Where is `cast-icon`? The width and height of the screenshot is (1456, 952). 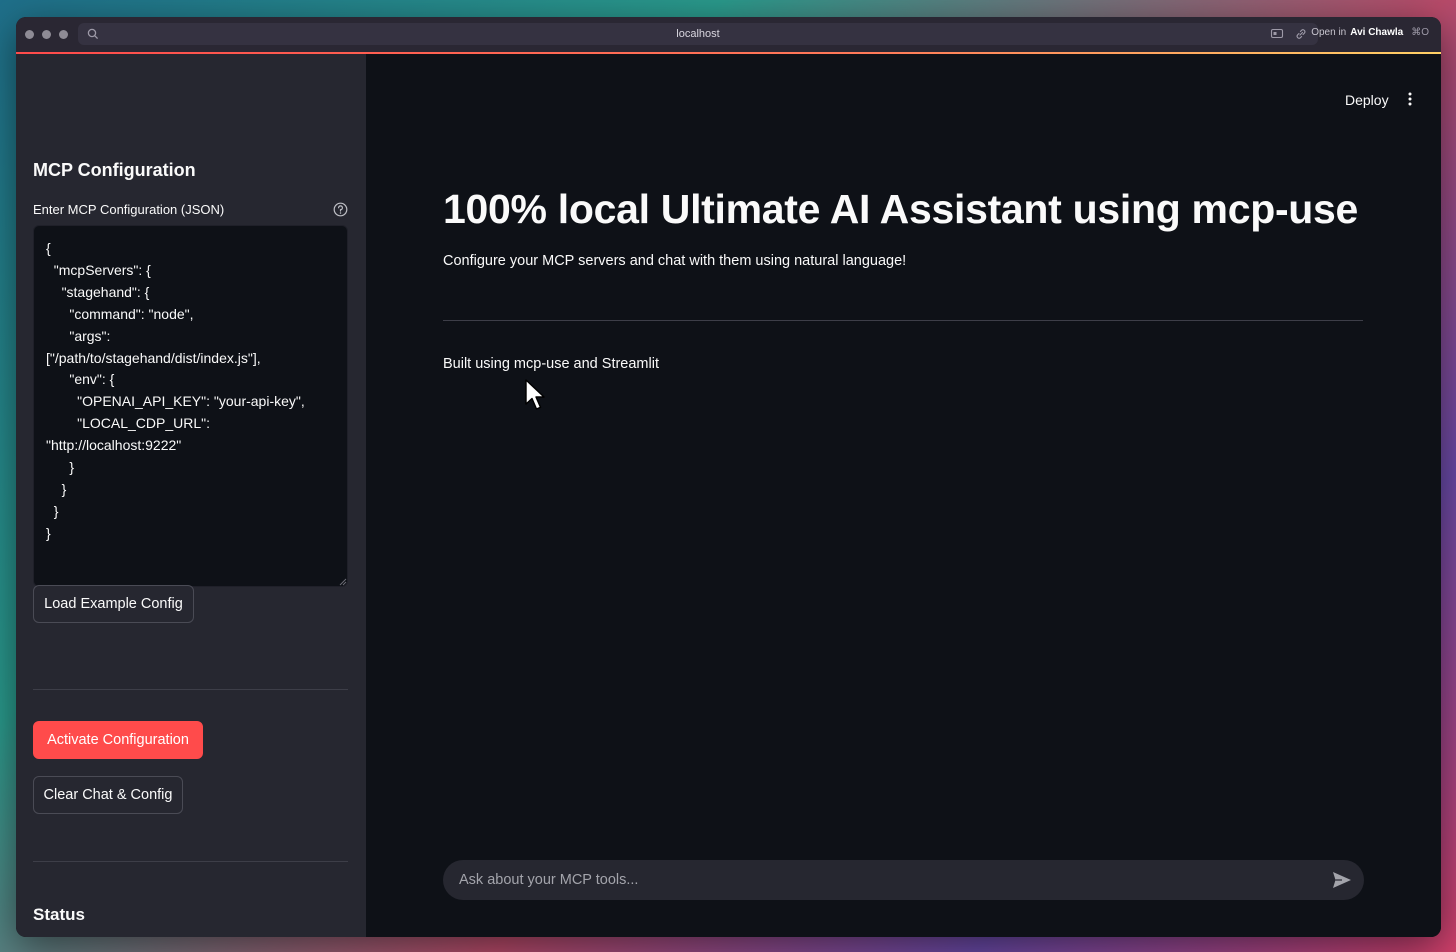
cast-icon is located at coordinates (1277, 34).